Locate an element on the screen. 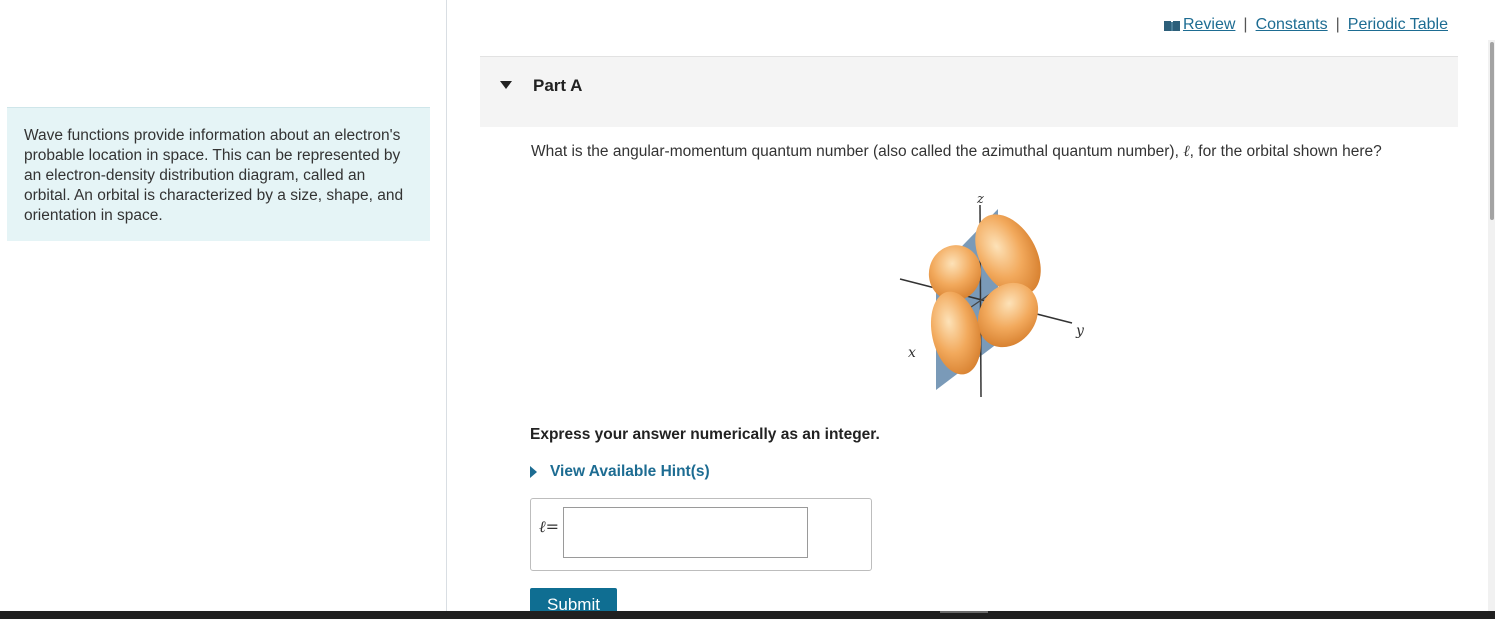 The width and height of the screenshot is (1495, 619). scrollbar-thumb is located at coordinates (1492, 131).